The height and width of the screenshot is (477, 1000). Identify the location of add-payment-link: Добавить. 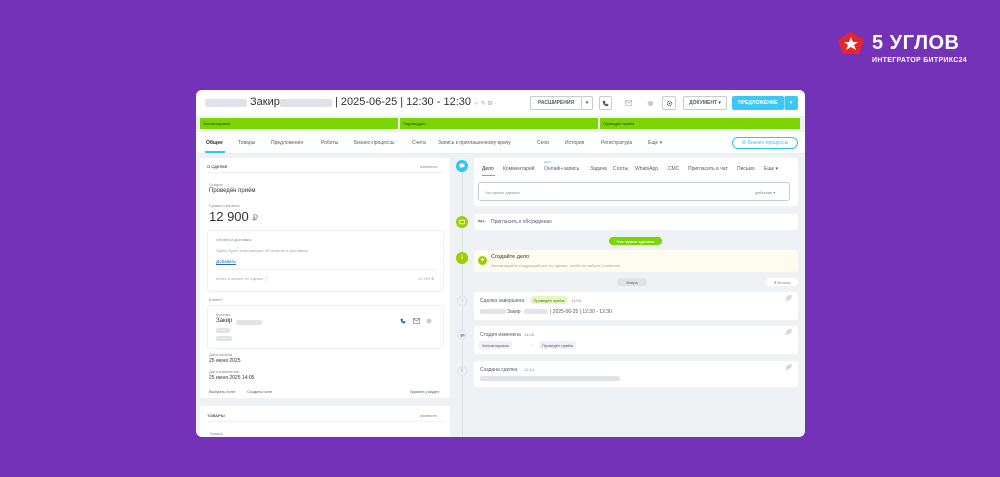
(226, 261).